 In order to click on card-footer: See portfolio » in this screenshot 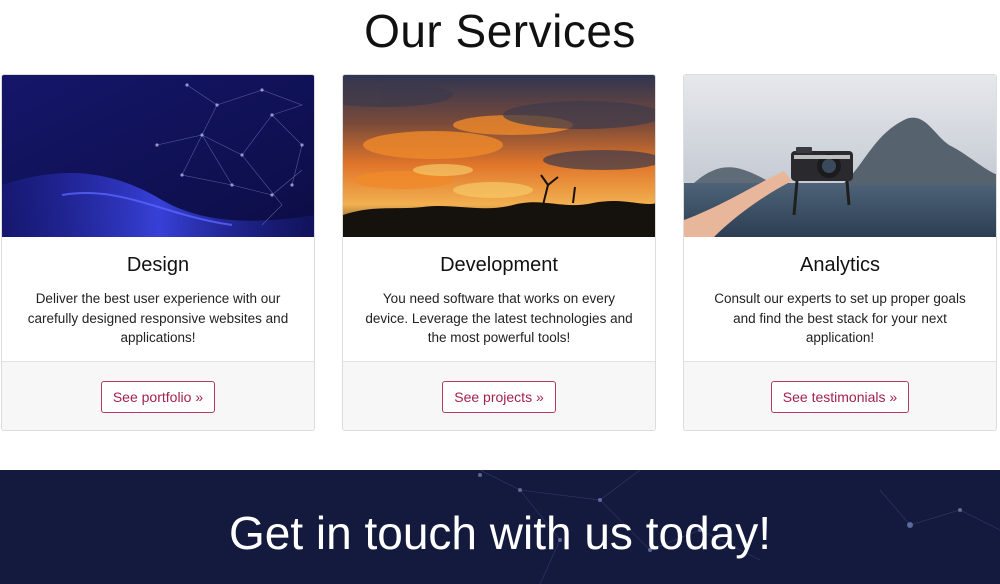, I will do `click(158, 395)`.